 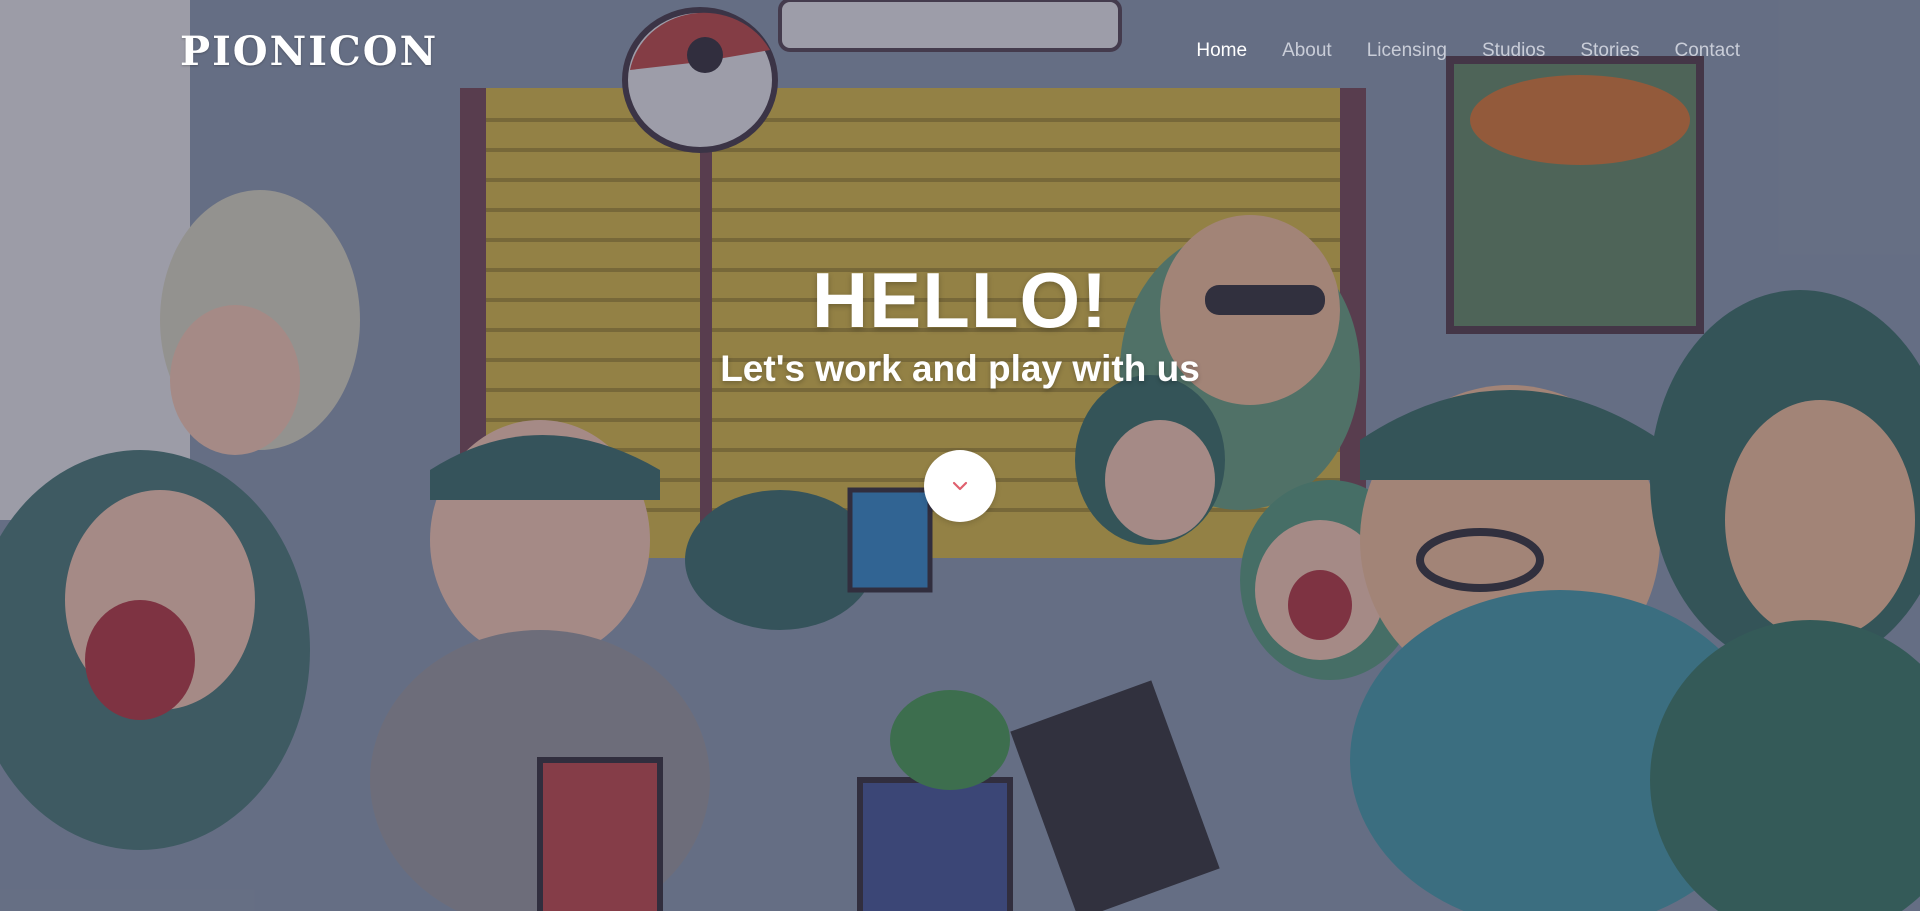 What do you see at coordinates (1707, 51) in the screenshot?
I see `nav-item-contact: Contact` at bounding box center [1707, 51].